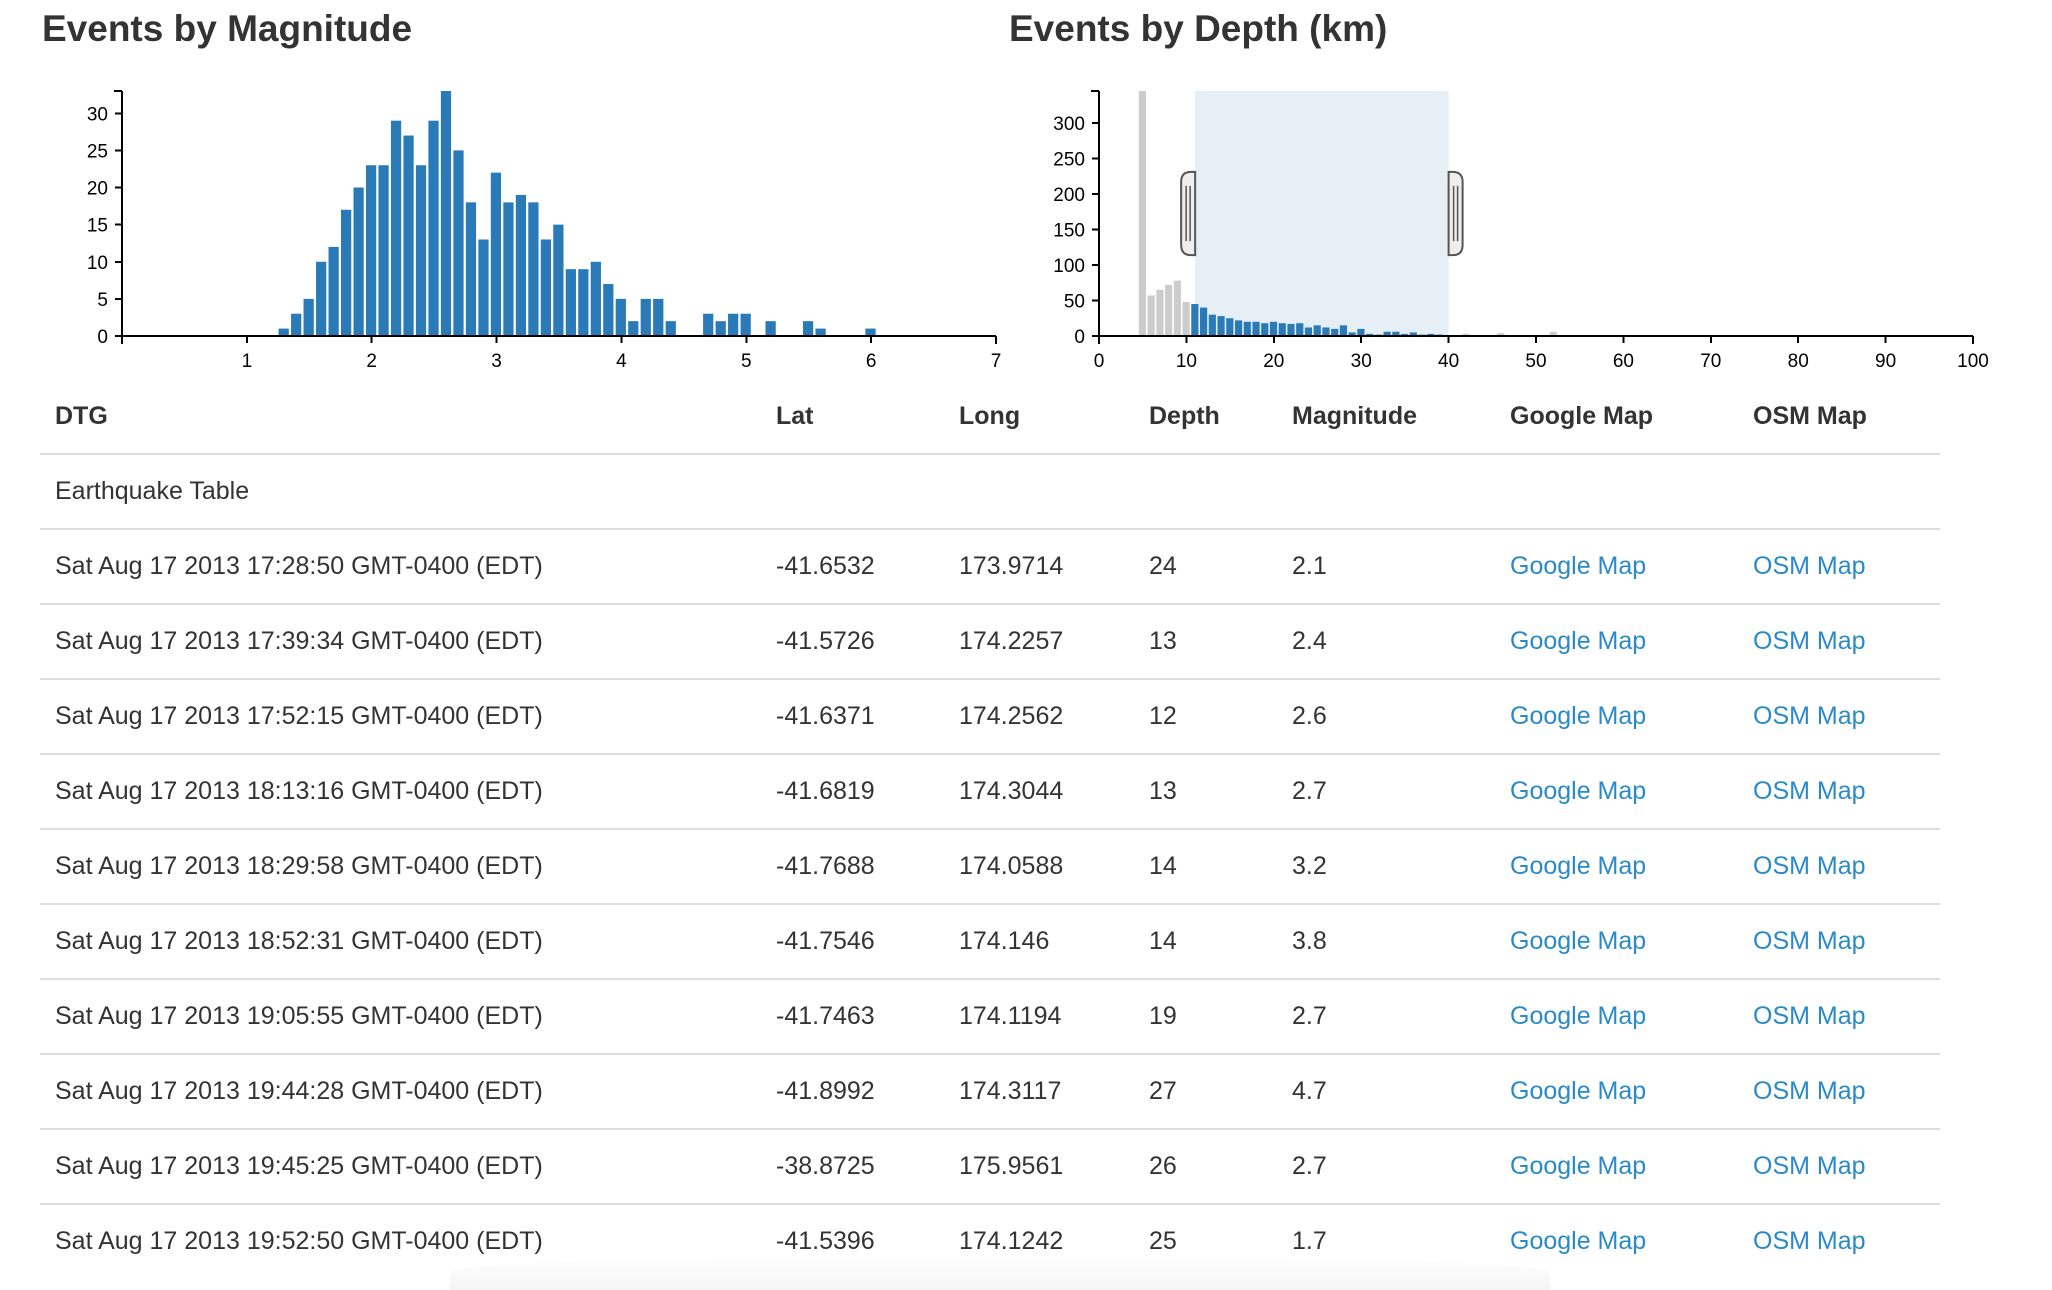  I want to click on brush-handle-right, so click(1455, 213).